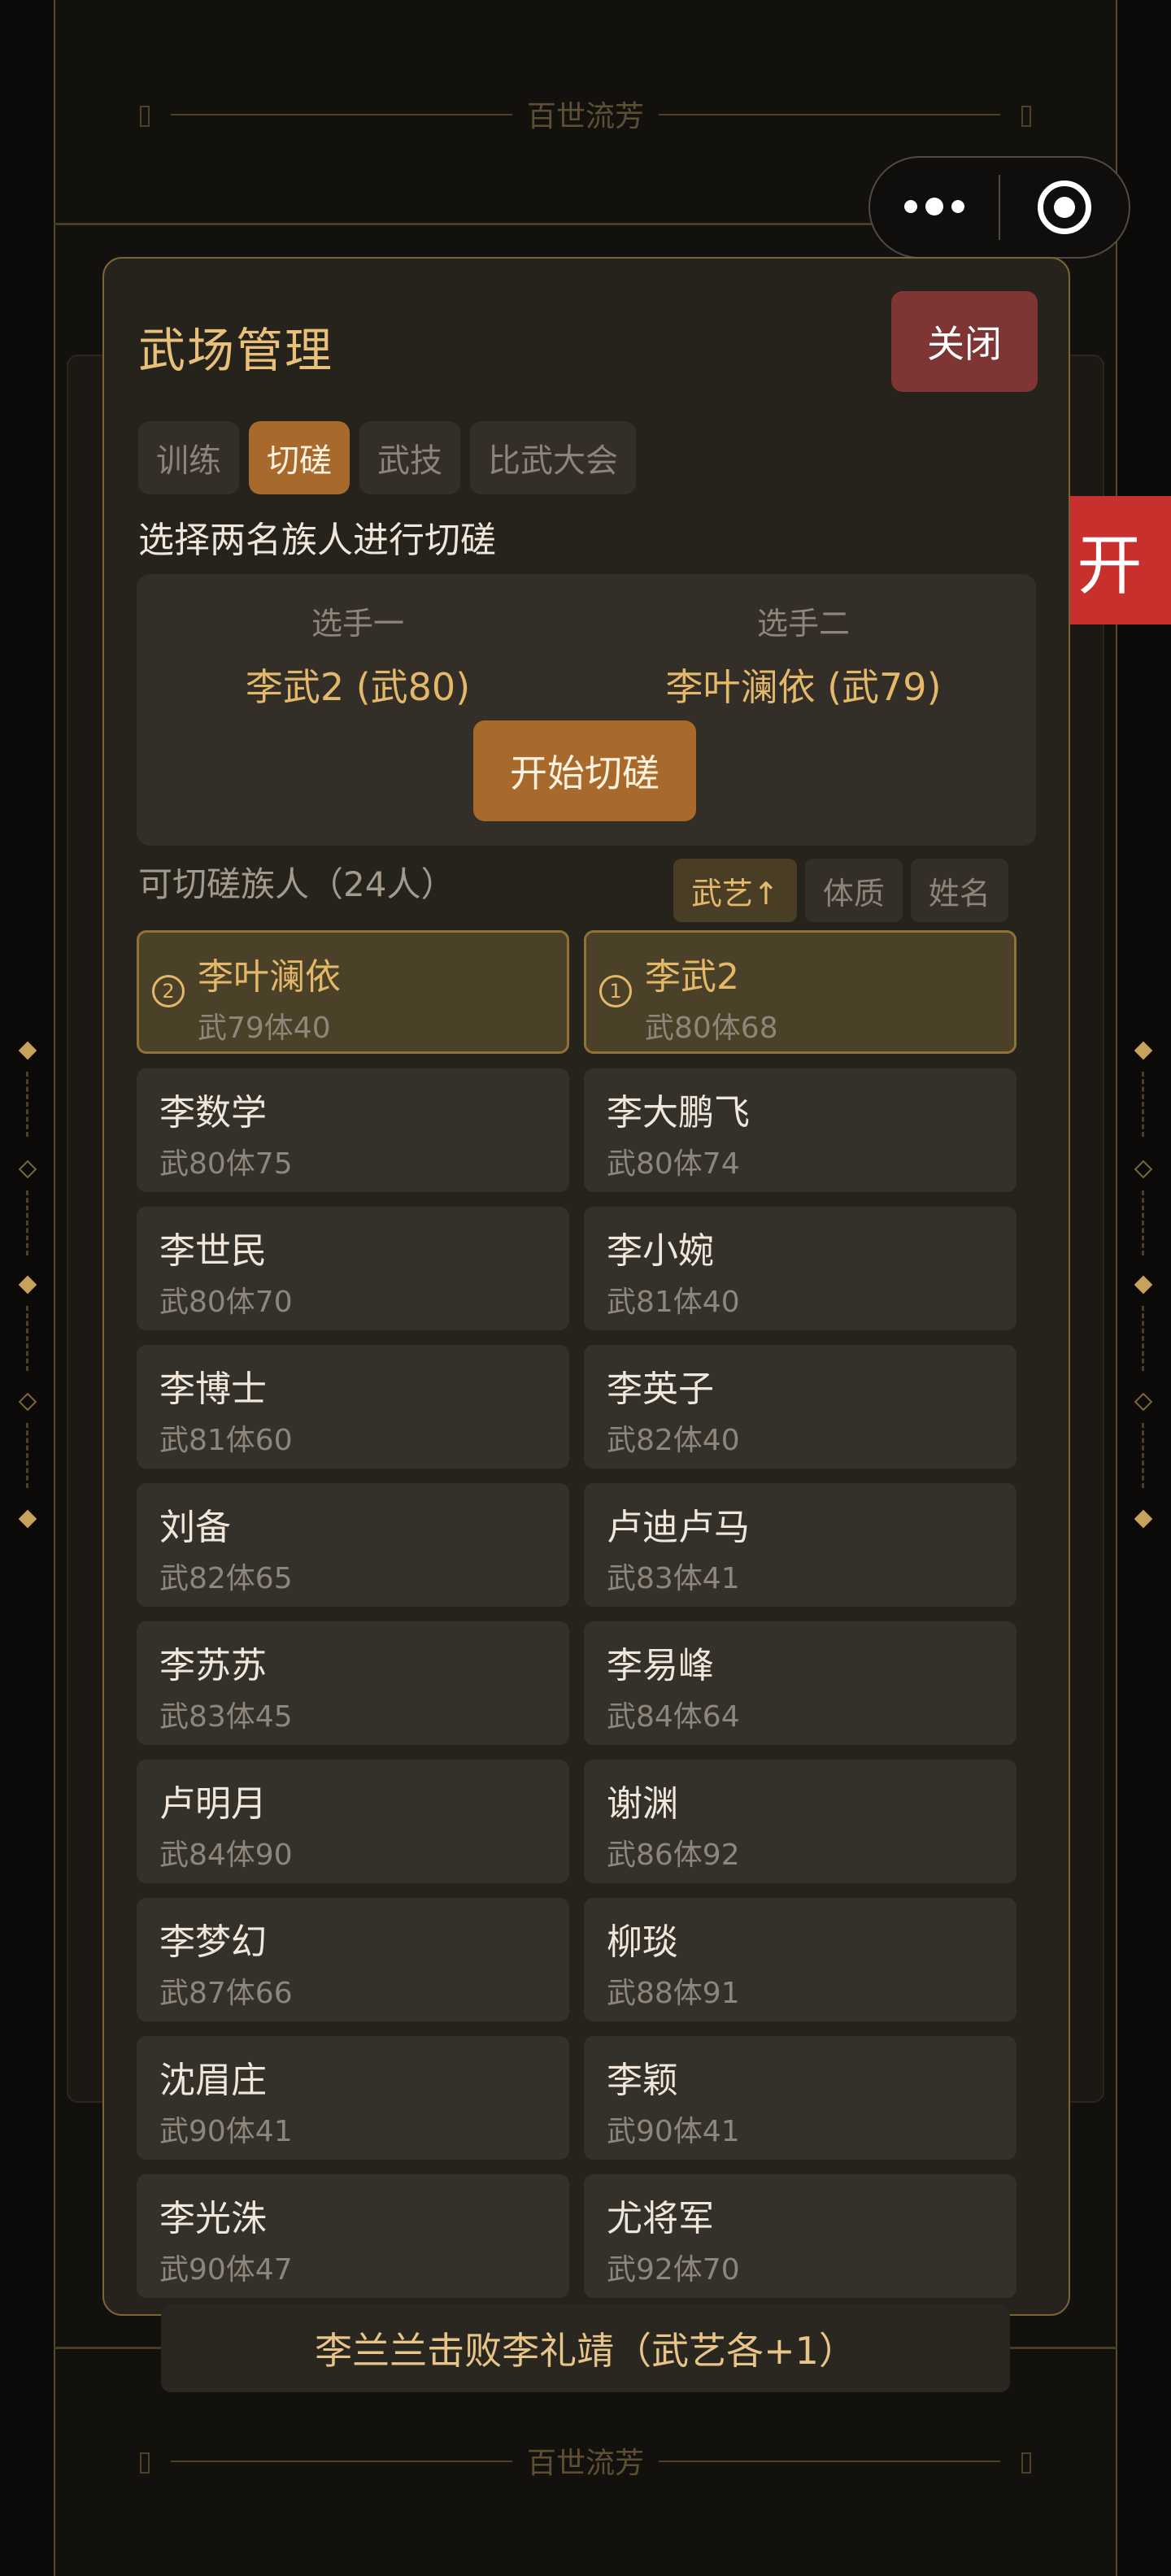 Image resolution: width=1171 pixels, height=2576 pixels. What do you see at coordinates (358, 655) in the screenshot?
I see `player-one-slot: 选手一 李武2 (武80)` at bounding box center [358, 655].